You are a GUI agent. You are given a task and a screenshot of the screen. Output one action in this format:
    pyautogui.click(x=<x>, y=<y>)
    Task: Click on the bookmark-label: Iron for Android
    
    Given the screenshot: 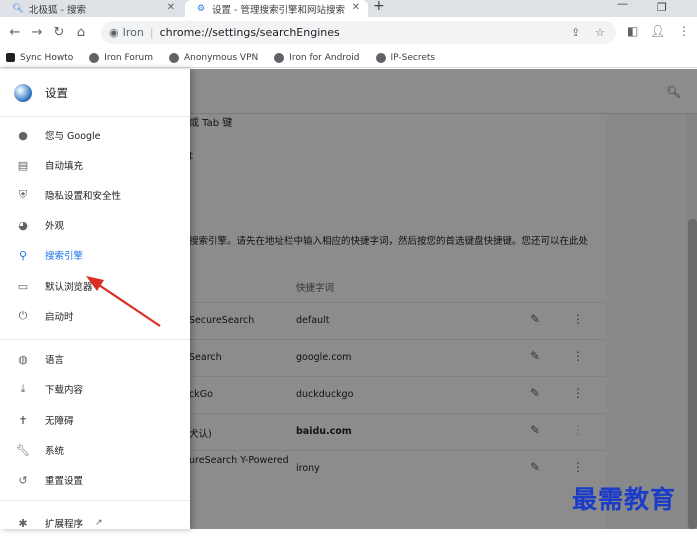 What is the action you would take?
    pyautogui.click(x=324, y=57)
    